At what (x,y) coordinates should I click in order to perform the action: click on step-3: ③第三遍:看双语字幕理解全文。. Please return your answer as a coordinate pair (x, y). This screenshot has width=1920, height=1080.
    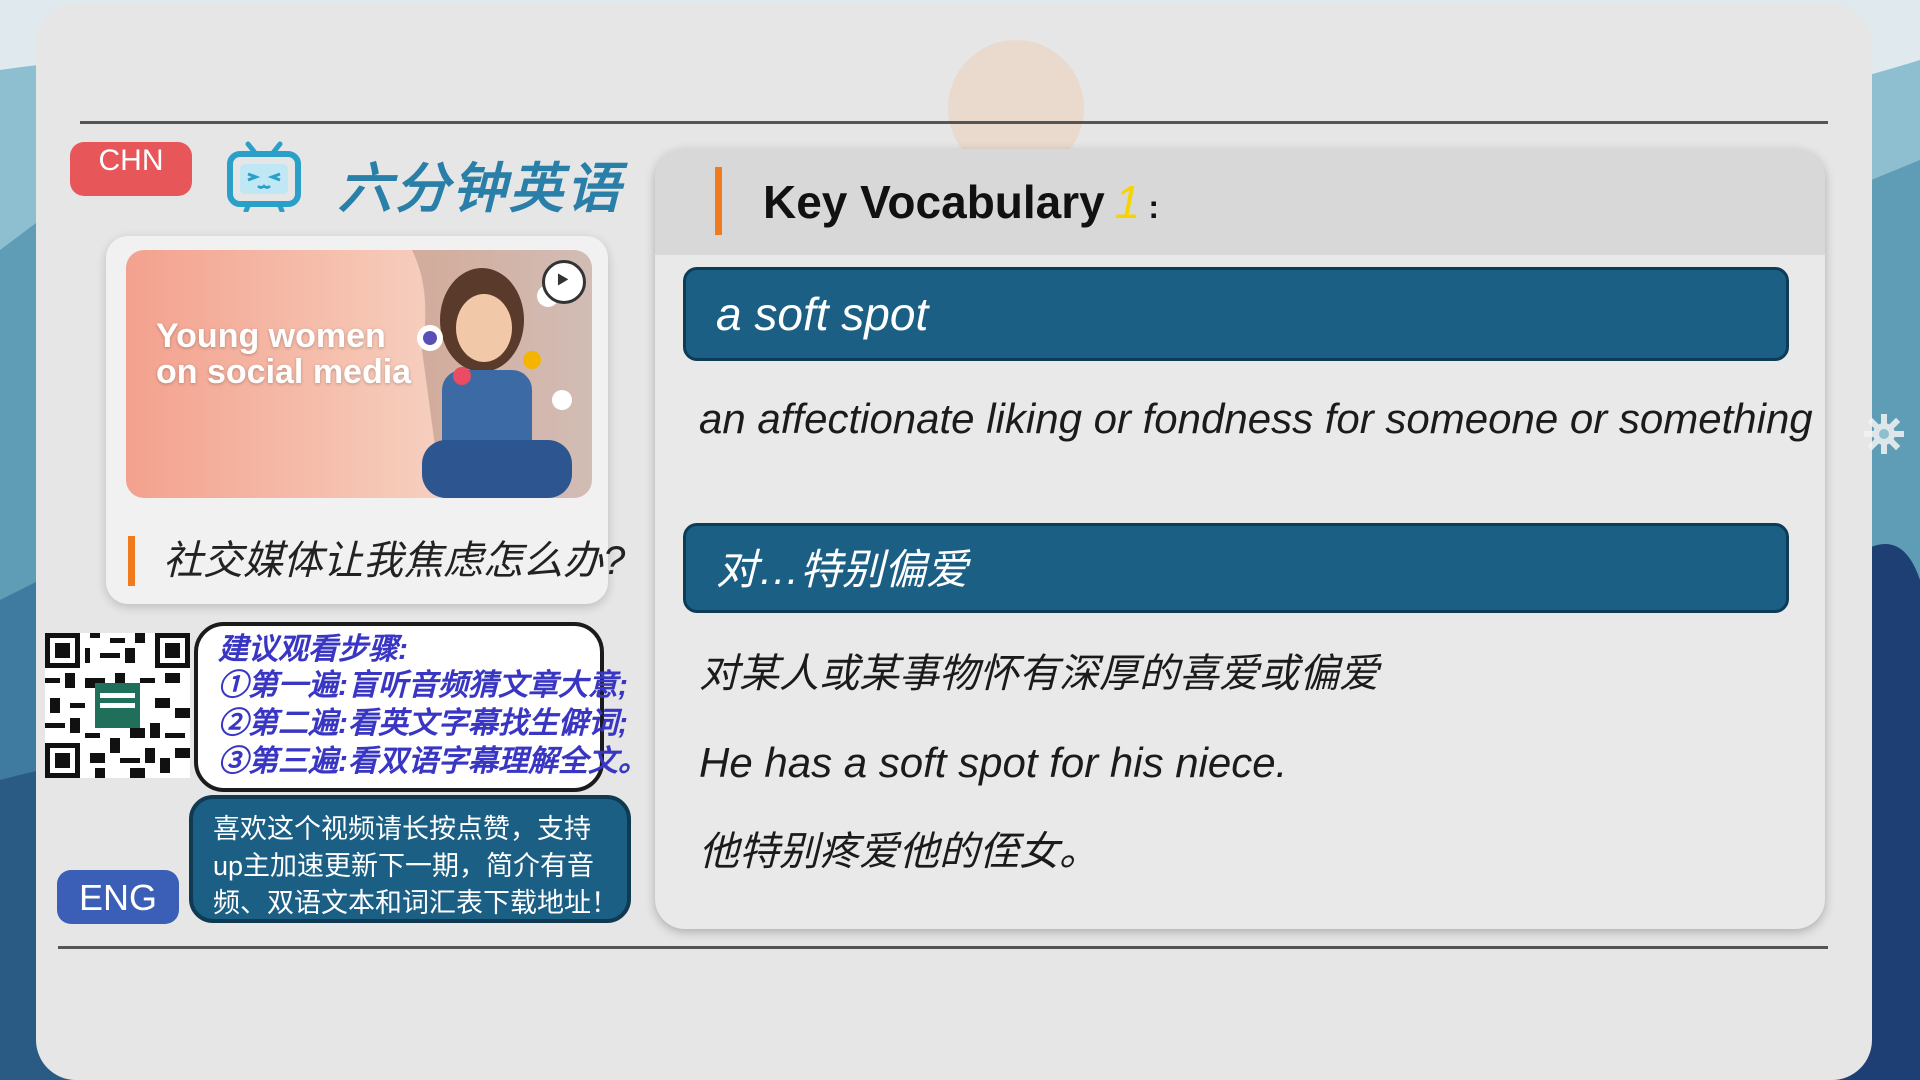
    Looking at the image, I should click on (433, 761).